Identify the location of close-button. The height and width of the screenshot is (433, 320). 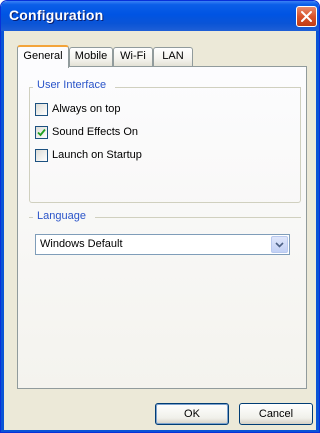
(306, 16).